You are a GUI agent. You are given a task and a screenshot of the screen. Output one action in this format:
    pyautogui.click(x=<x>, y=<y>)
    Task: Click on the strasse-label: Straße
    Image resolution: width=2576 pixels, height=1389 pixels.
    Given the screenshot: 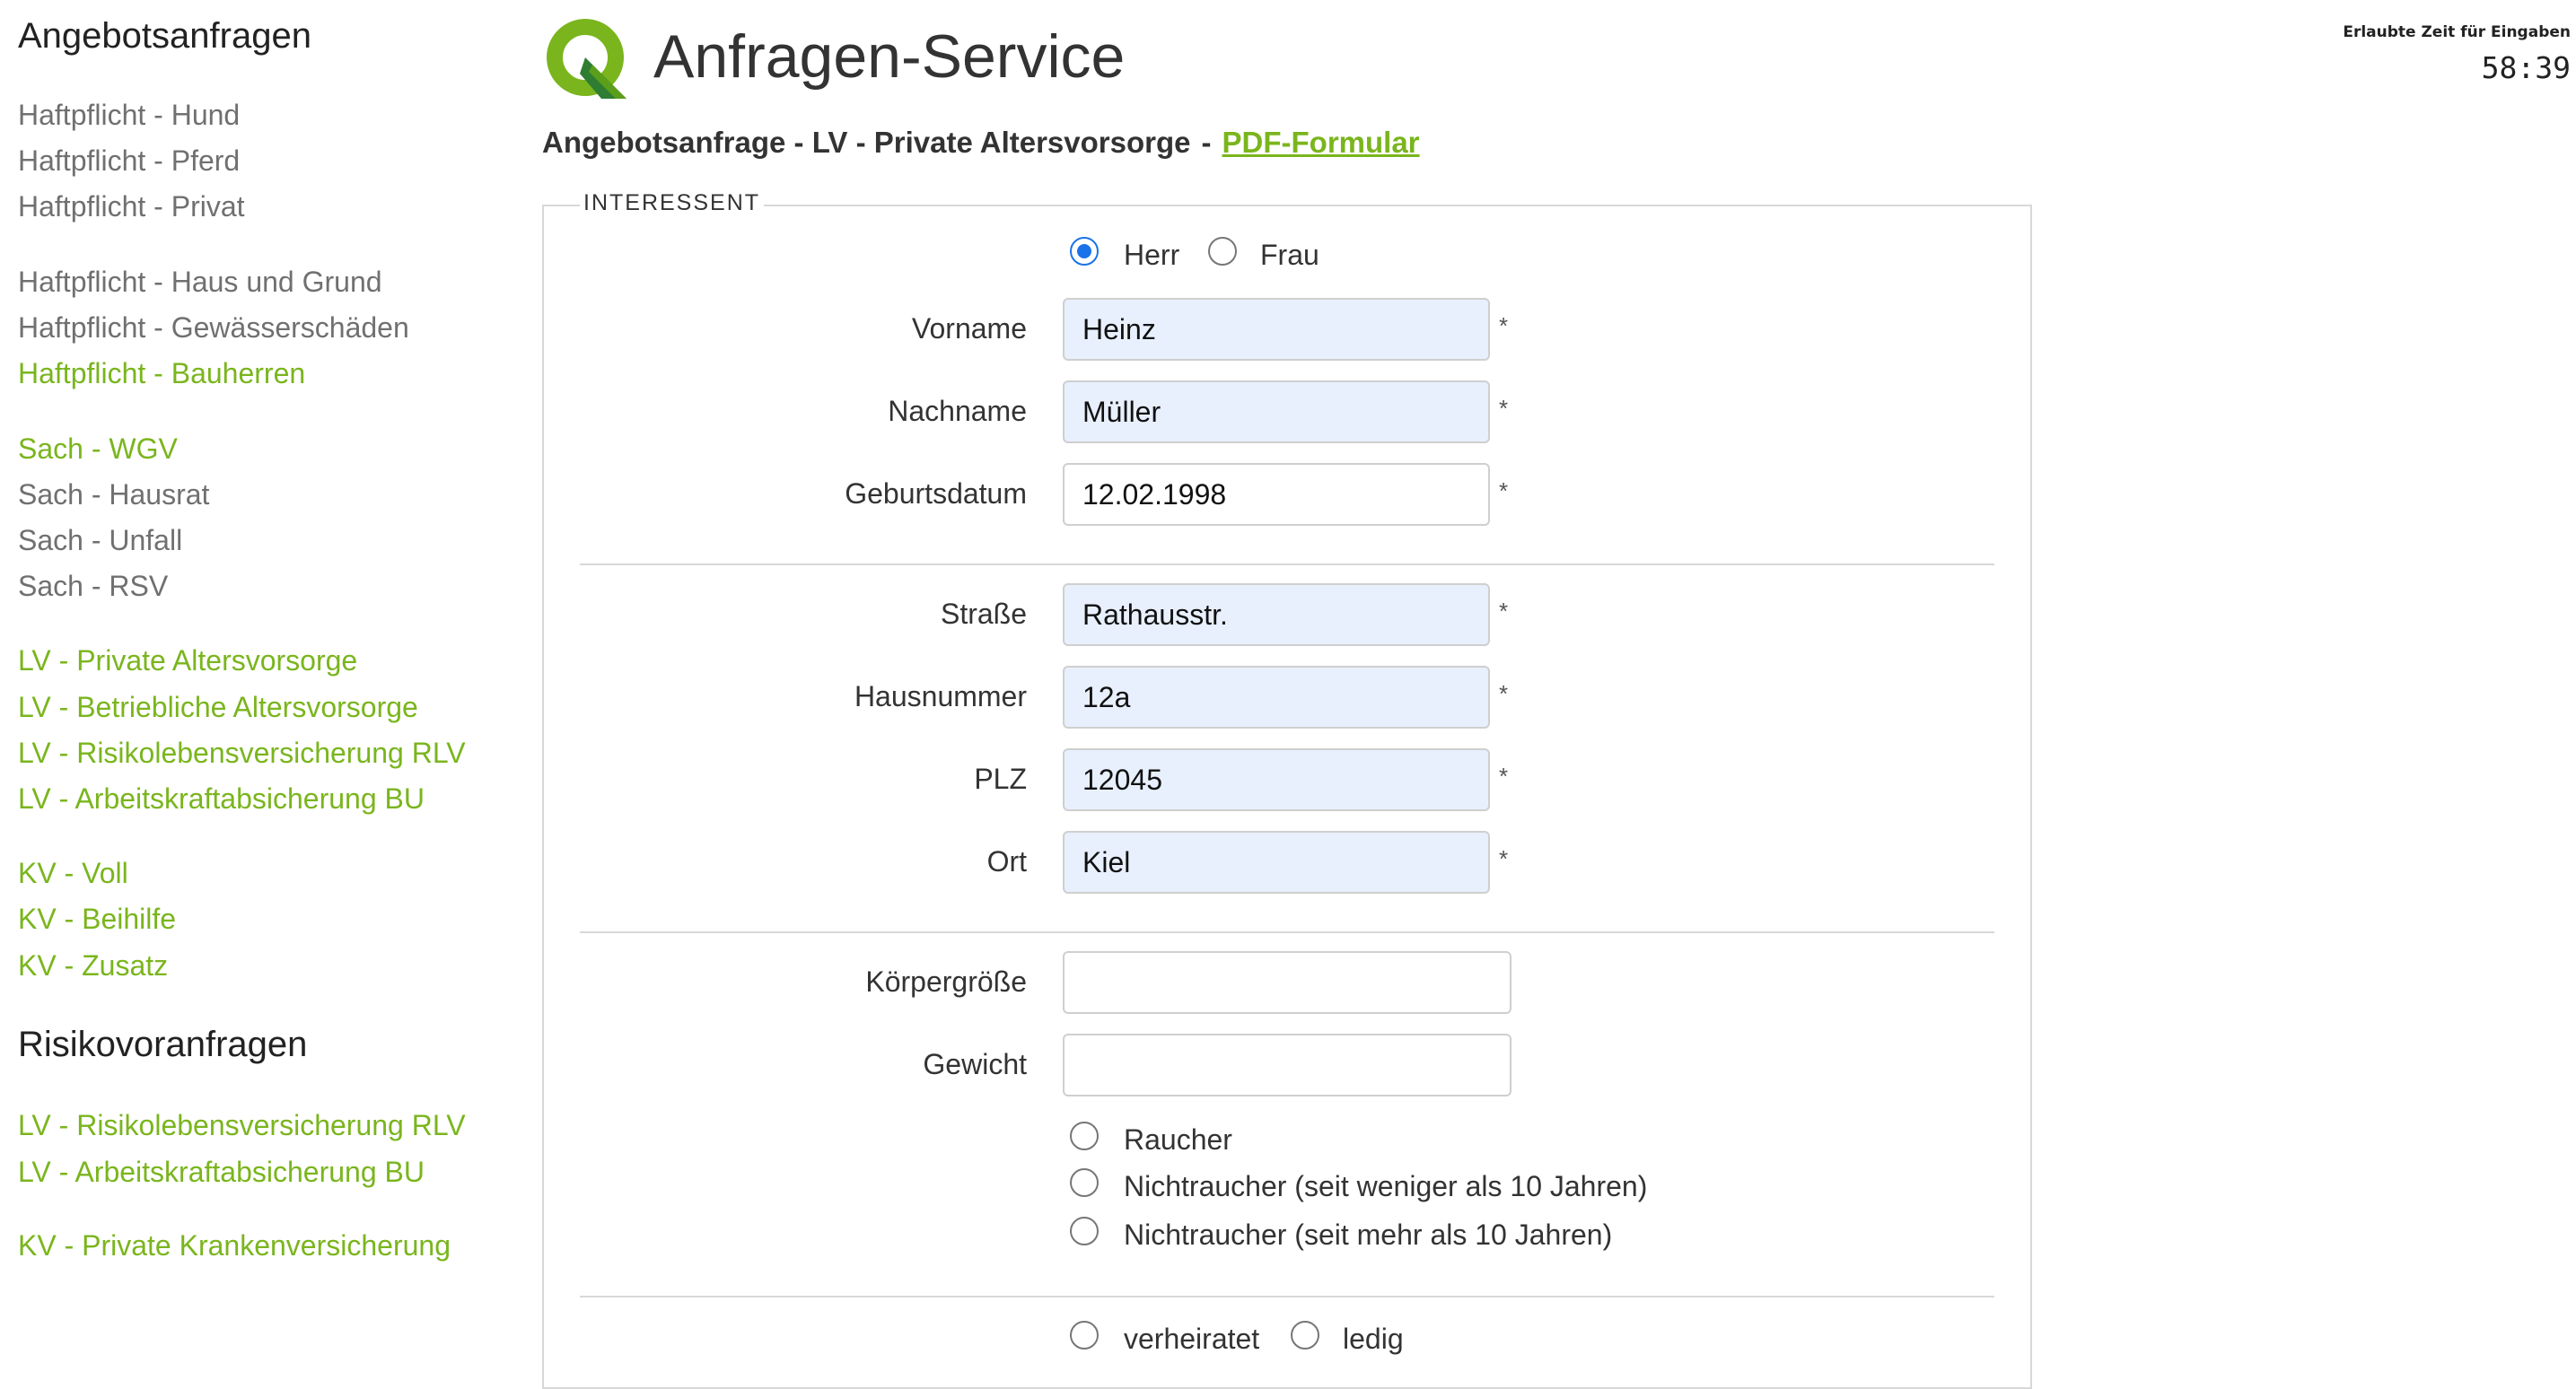 What is the action you would take?
    pyautogui.click(x=983, y=614)
    